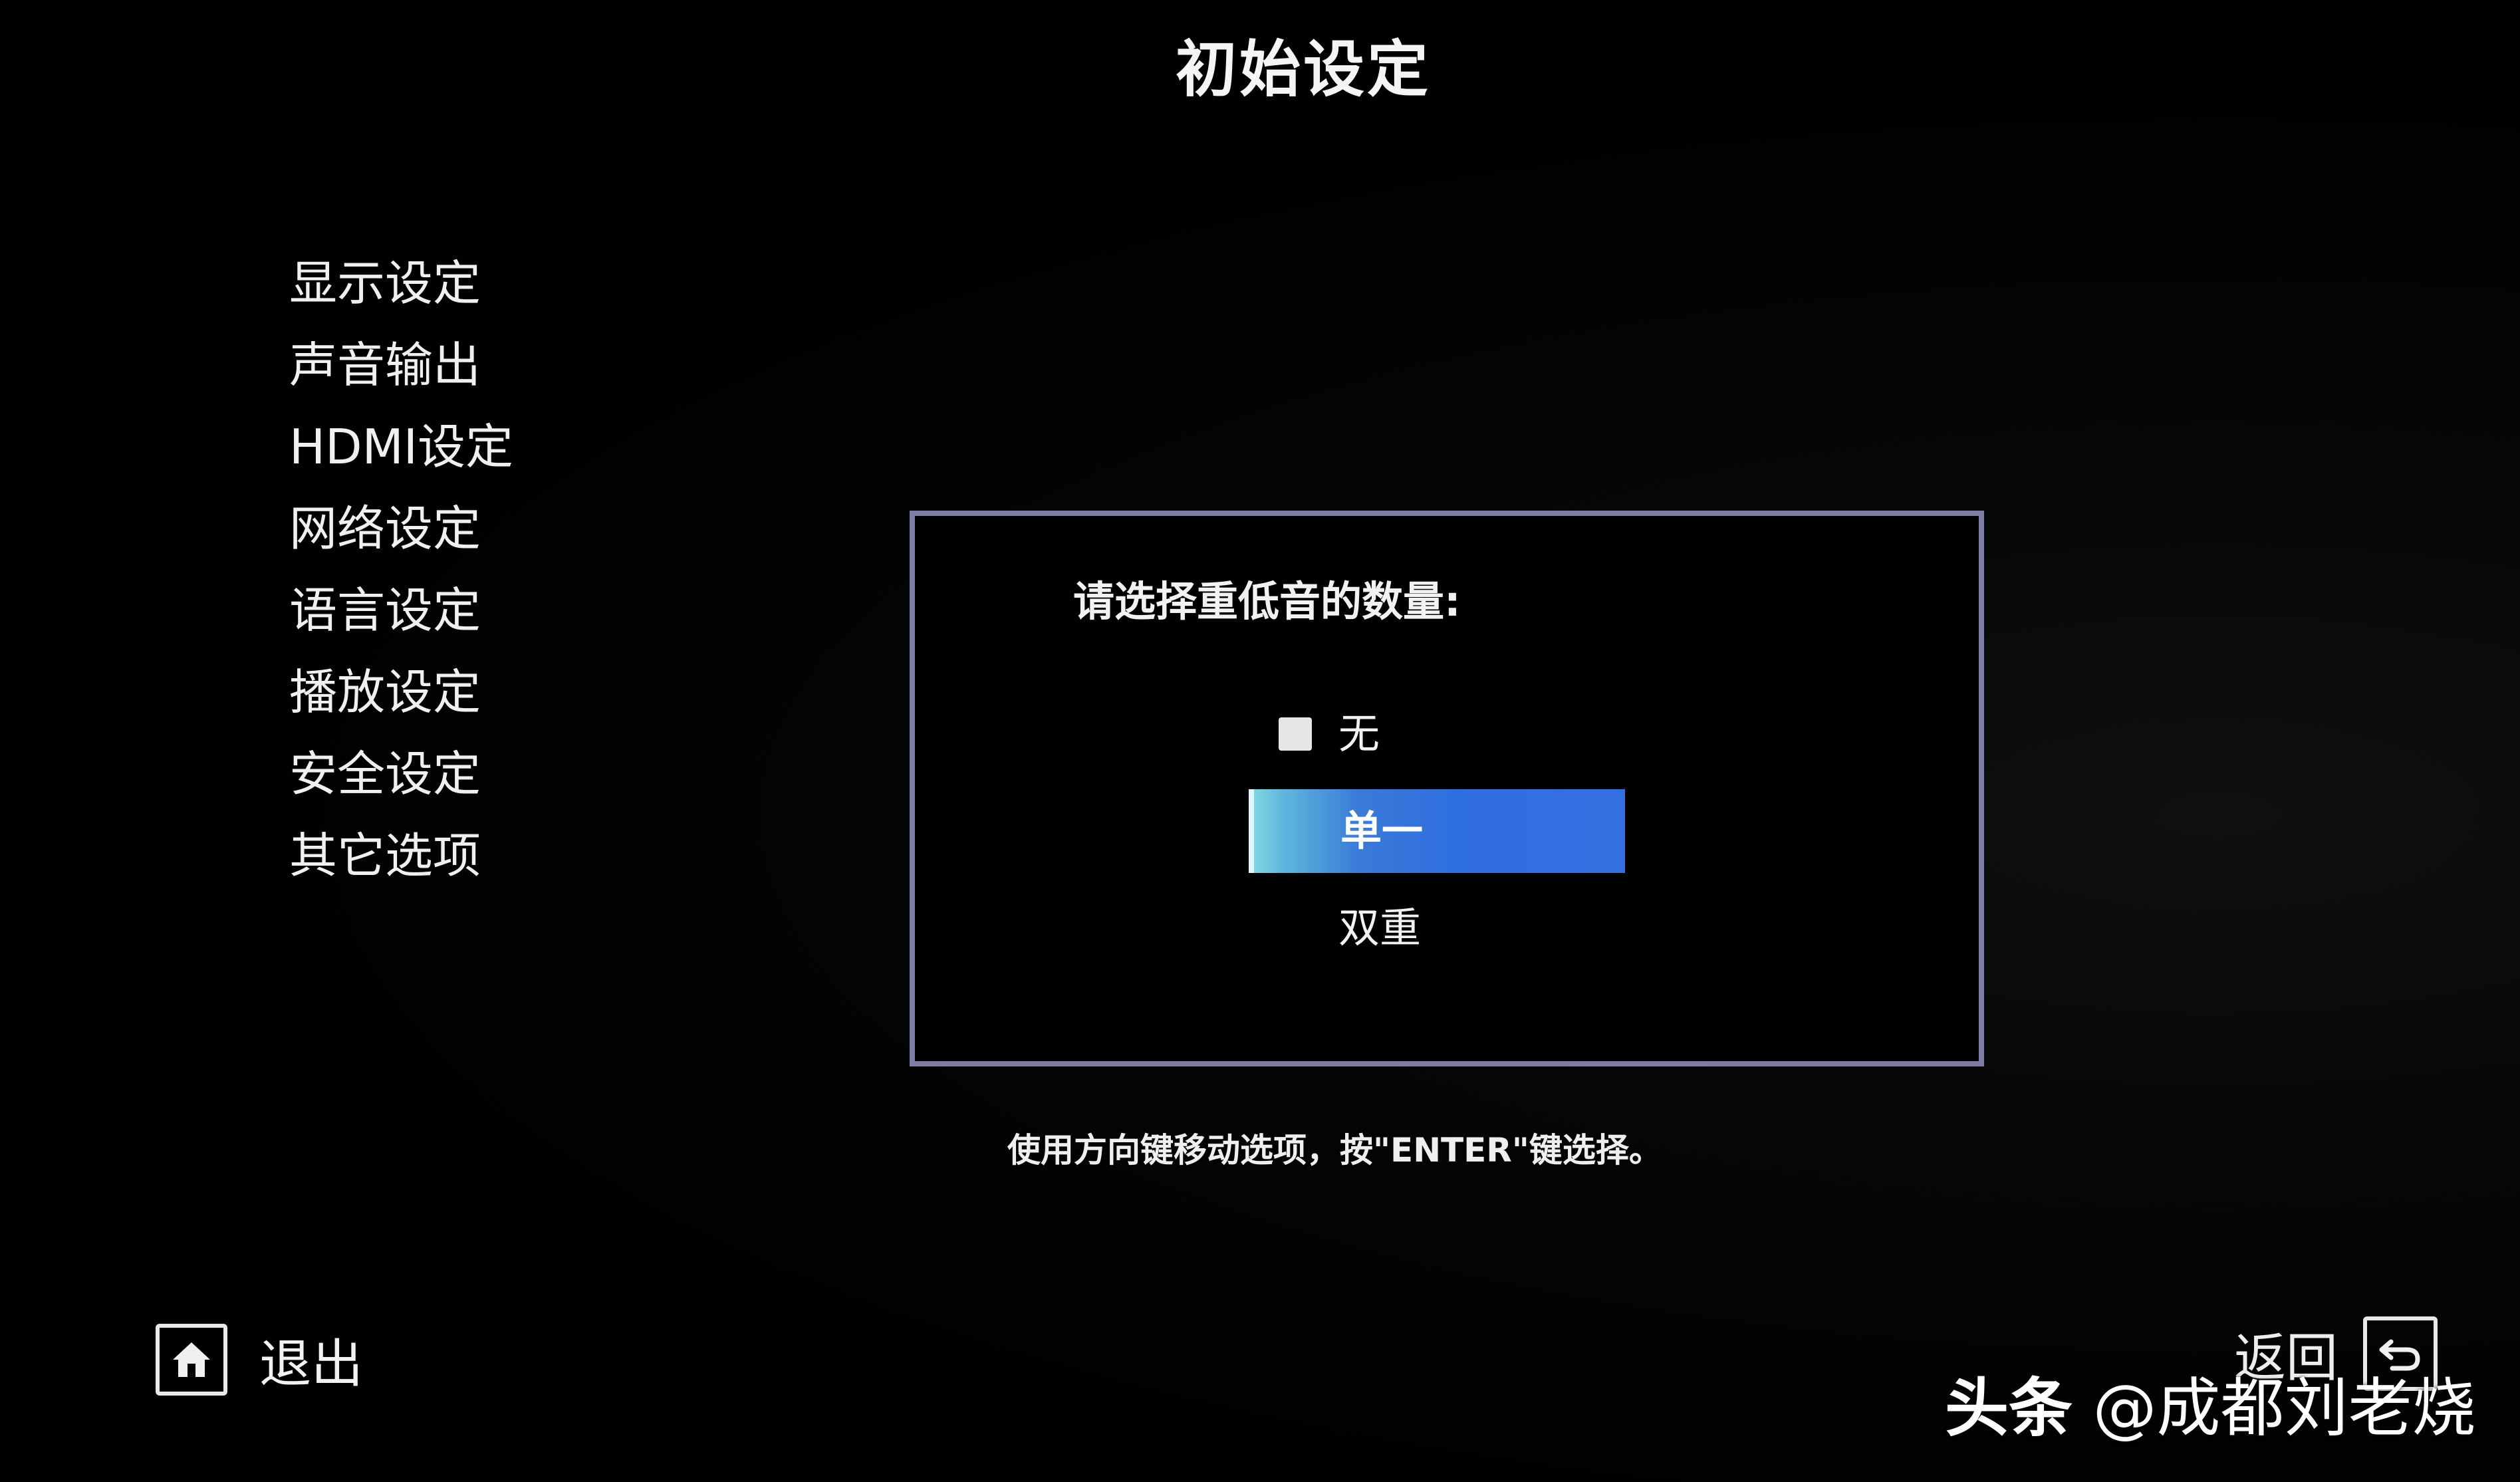 The height and width of the screenshot is (1482, 2520). Describe the element at coordinates (191, 1360) in the screenshot. I see `home-icon` at that location.